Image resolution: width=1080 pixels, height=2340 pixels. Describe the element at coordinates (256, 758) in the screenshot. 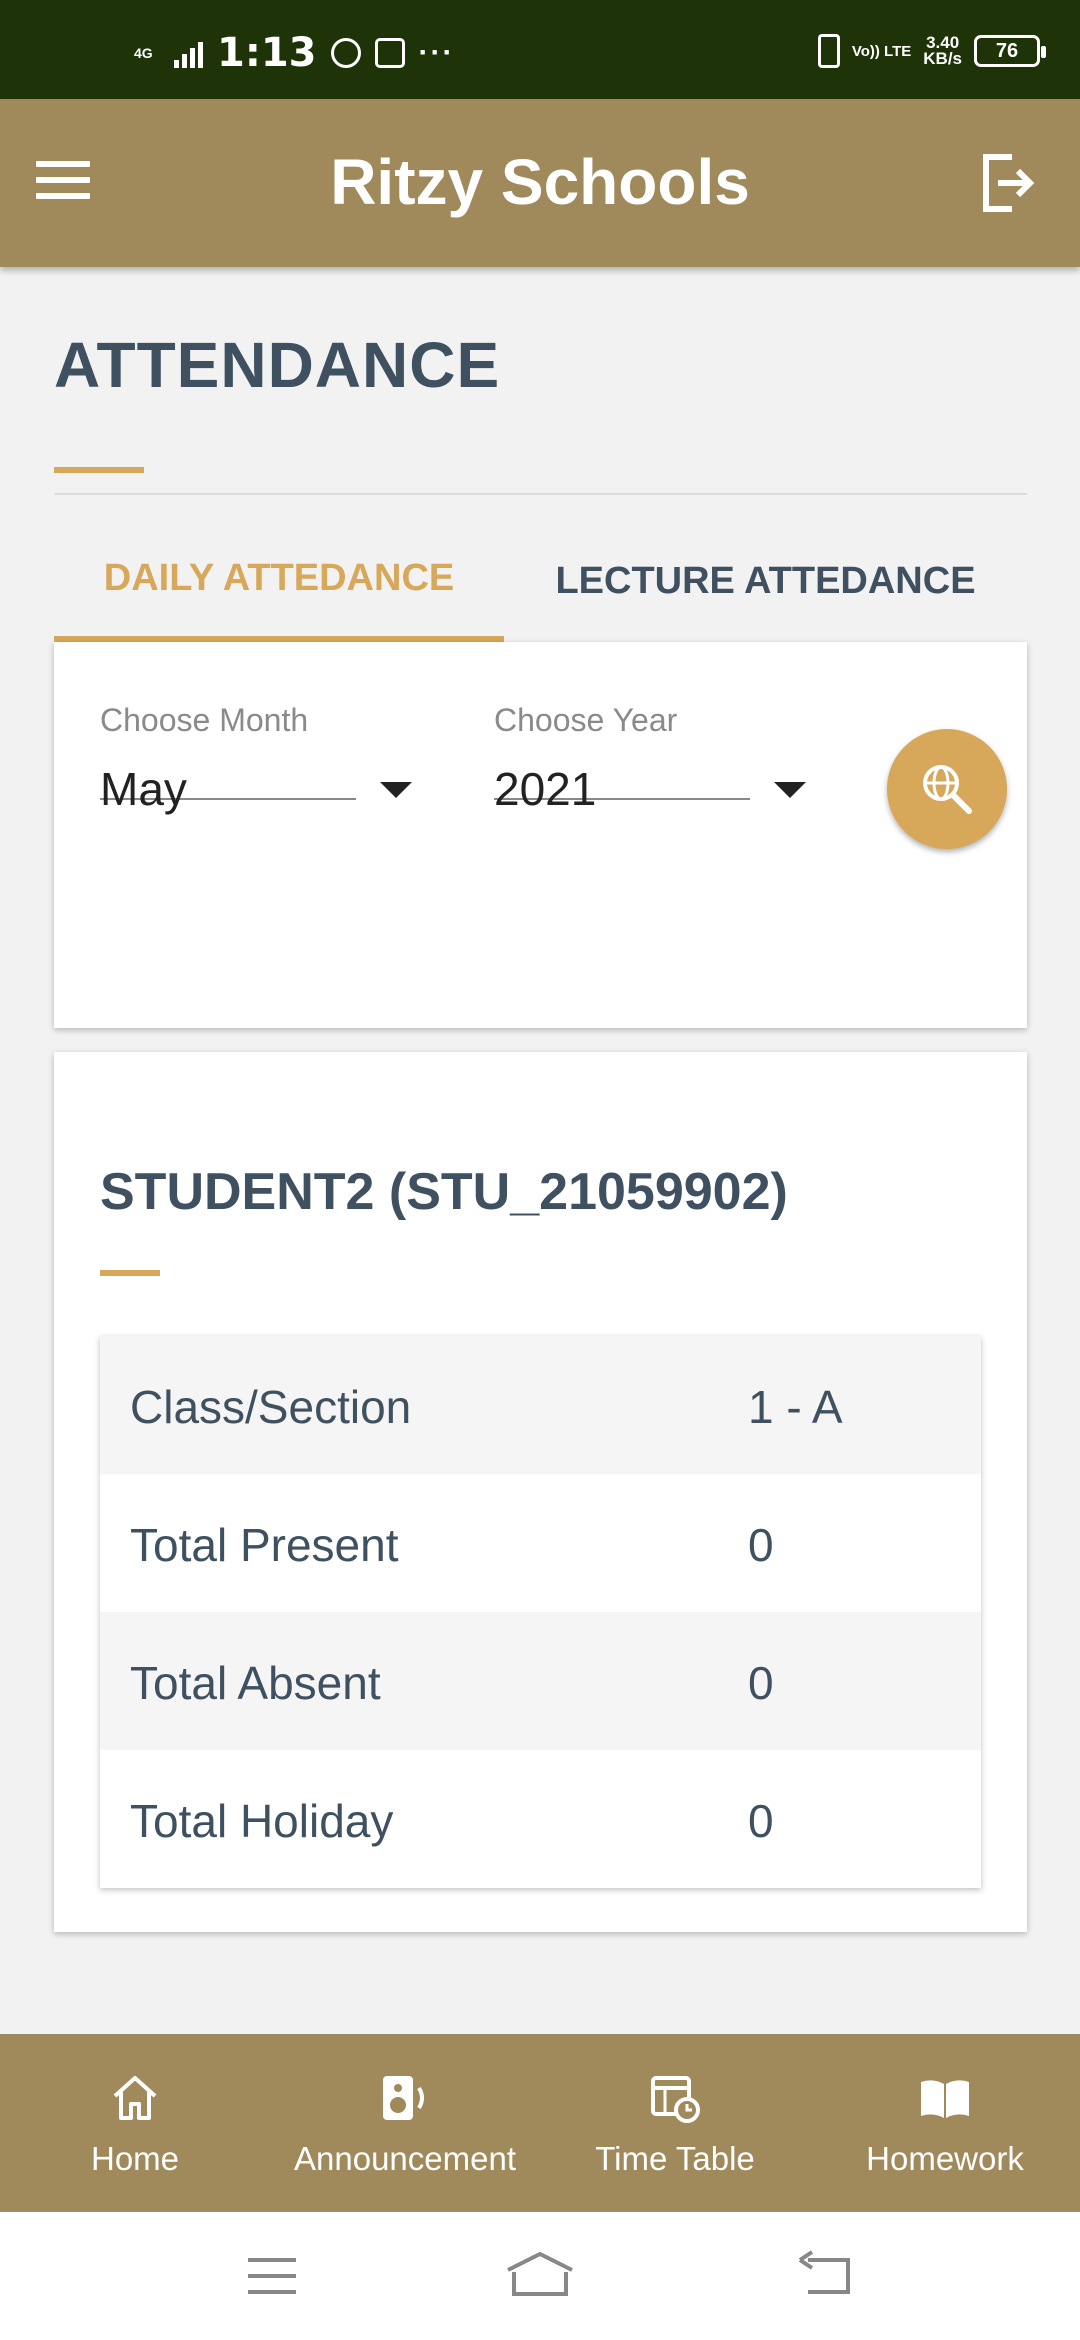

I see `month-select: Choose Month May` at that location.